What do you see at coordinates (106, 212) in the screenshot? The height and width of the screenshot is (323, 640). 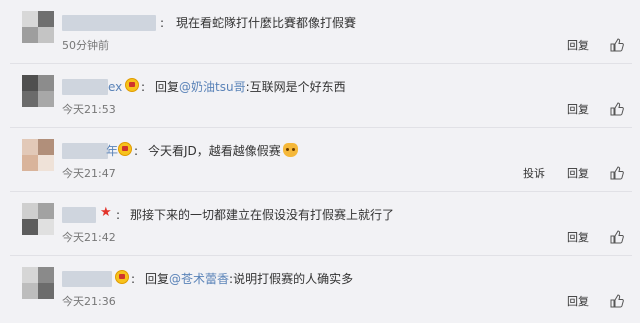 I see `star-icon: ★` at bounding box center [106, 212].